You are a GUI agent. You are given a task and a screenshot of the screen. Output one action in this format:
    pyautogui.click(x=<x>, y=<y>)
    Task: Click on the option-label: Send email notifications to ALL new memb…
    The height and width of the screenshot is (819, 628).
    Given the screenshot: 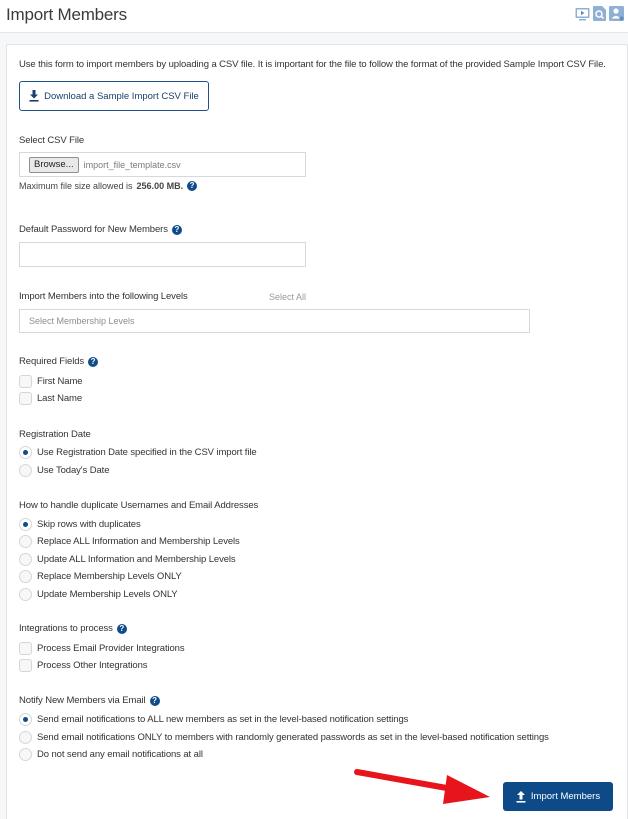 What is the action you would take?
    pyautogui.click(x=223, y=719)
    